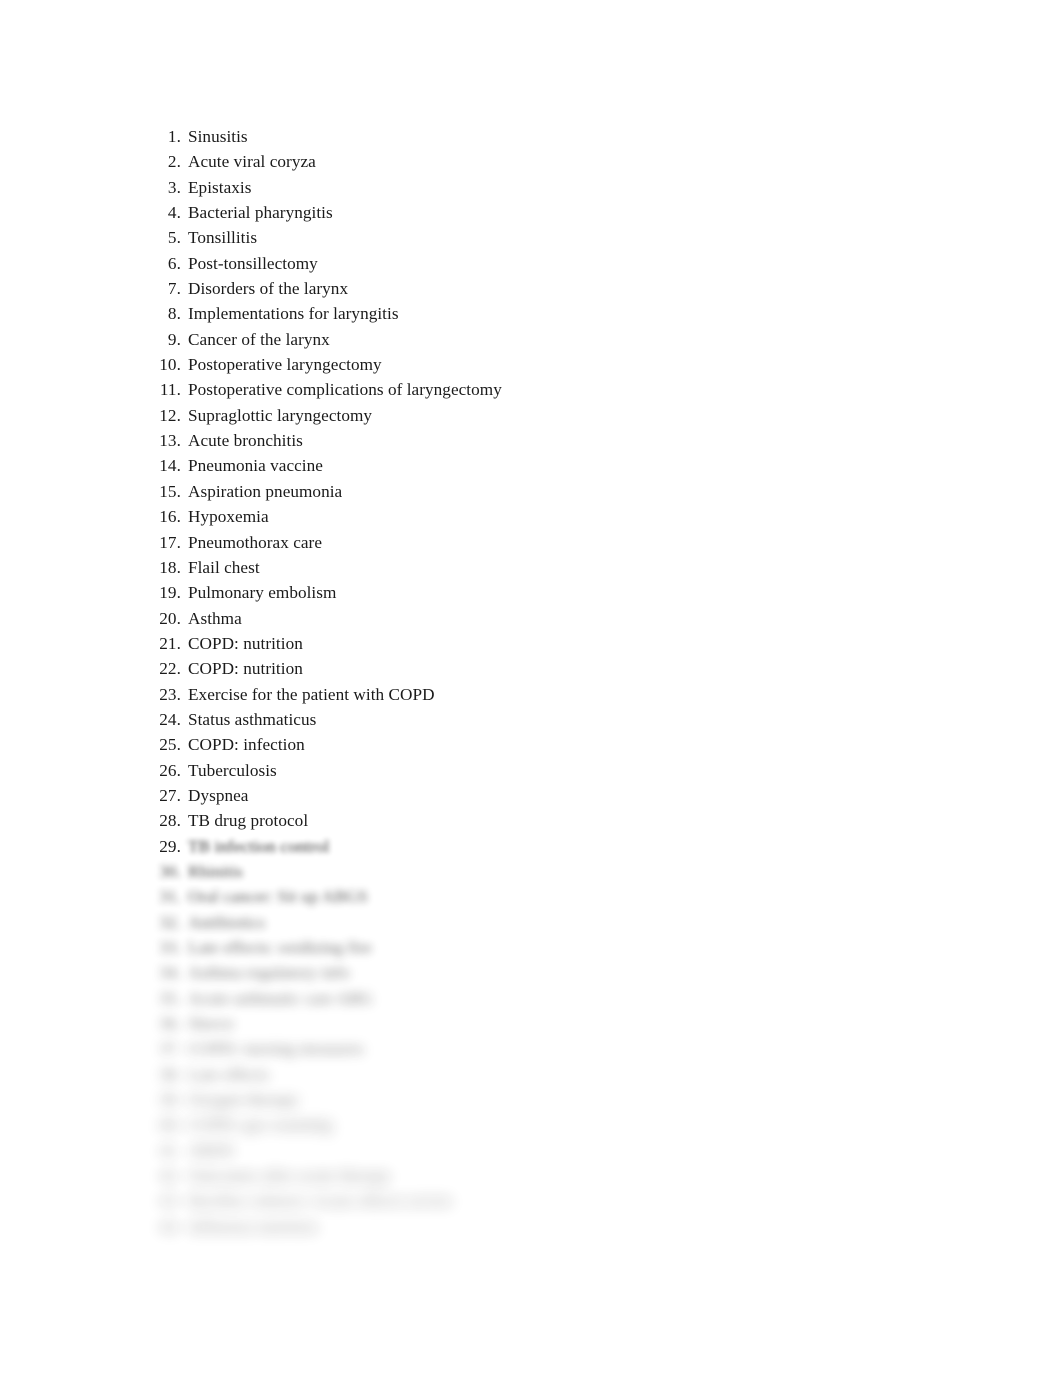 The image size is (1062, 1377). What do you see at coordinates (170, 441) in the screenshot?
I see `list-item-number: 13.` at bounding box center [170, 441].